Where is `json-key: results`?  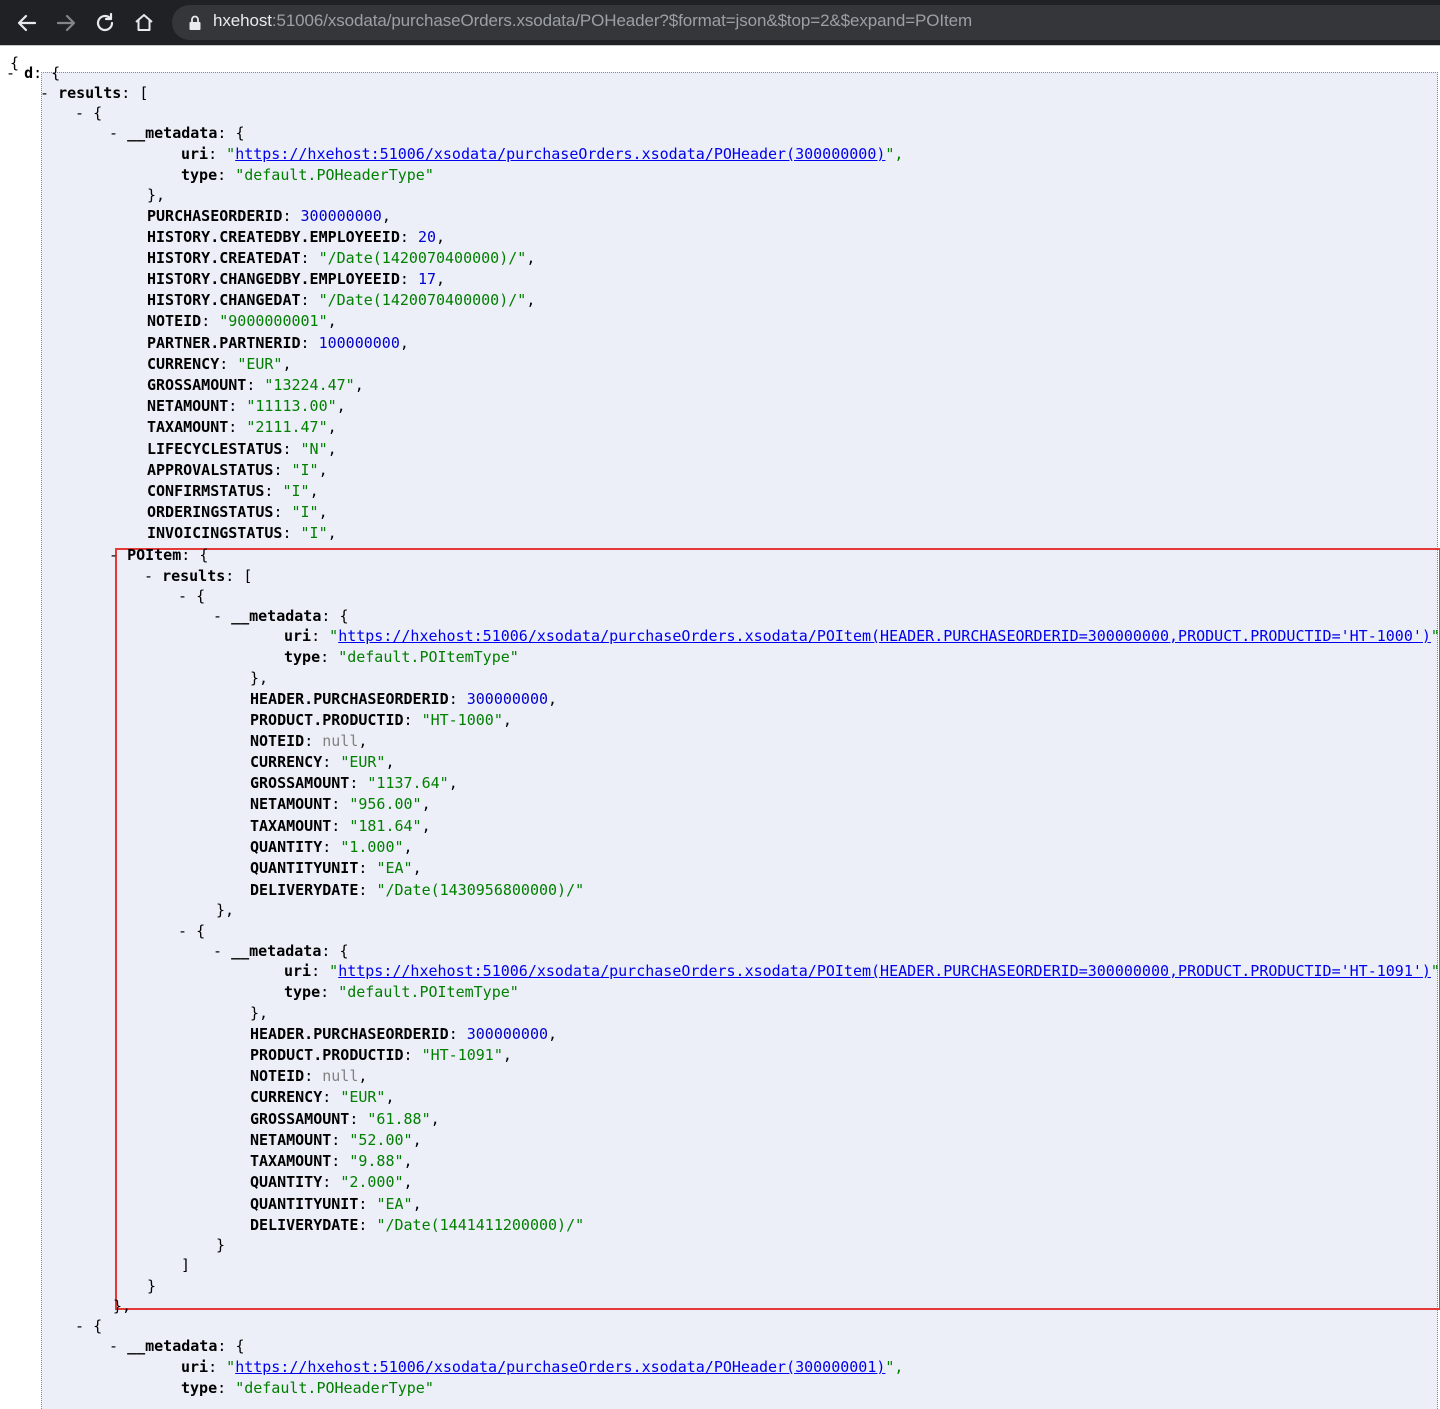 json-key: results is located at coordinates (194, 576).